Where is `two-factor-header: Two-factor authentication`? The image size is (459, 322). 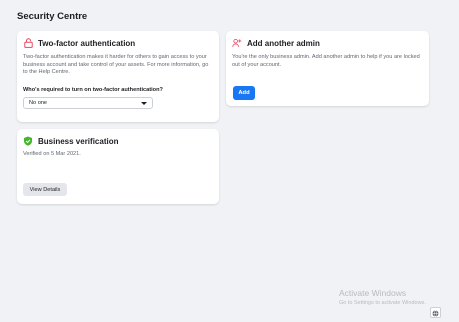 two-factor-header: Two-factor authentication is located at coordinates (79, 43).